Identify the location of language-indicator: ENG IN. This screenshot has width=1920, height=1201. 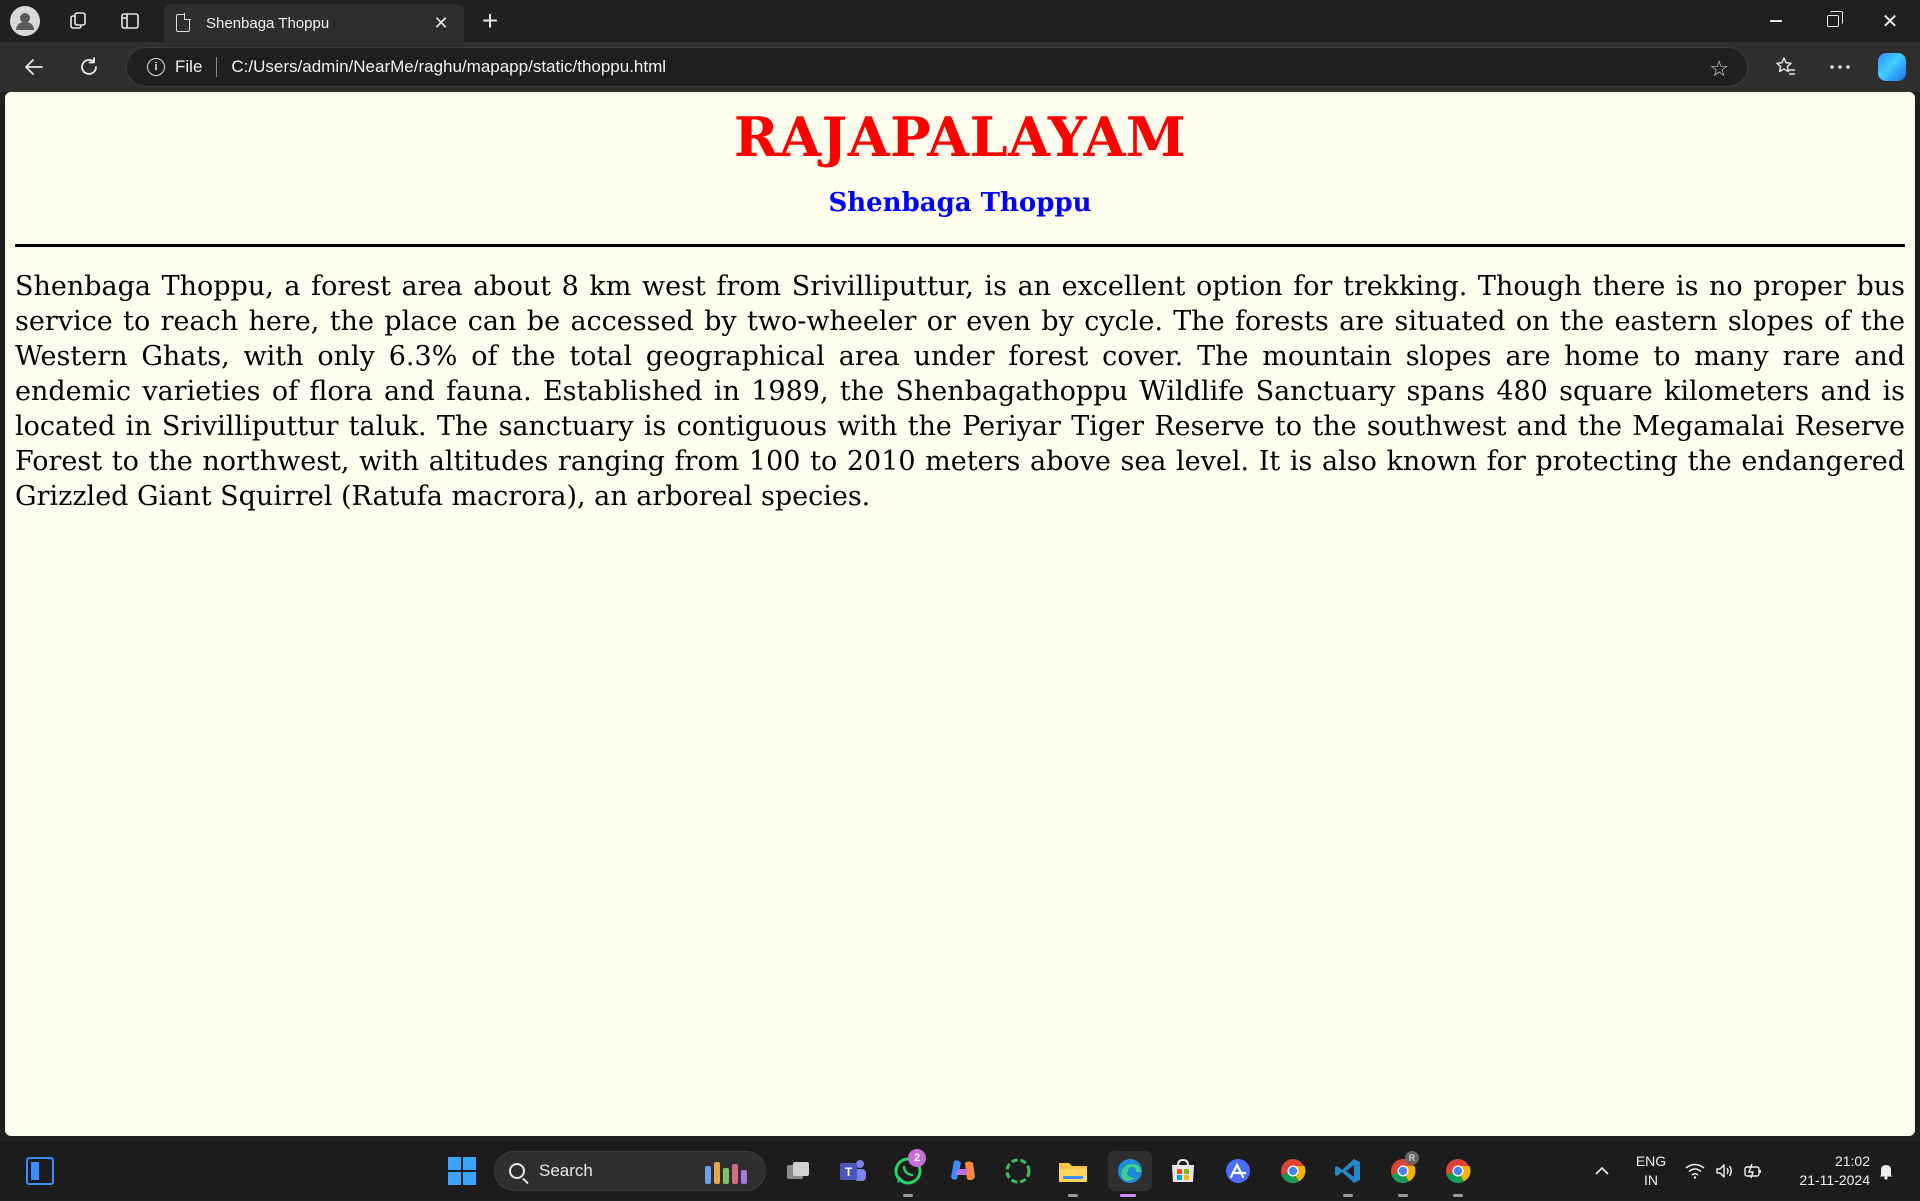
(1651, 1171).